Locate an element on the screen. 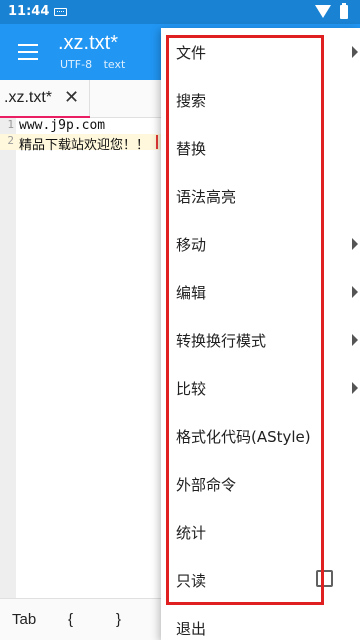  menu-item-label: 移动 is located at coordinates (191, 245).